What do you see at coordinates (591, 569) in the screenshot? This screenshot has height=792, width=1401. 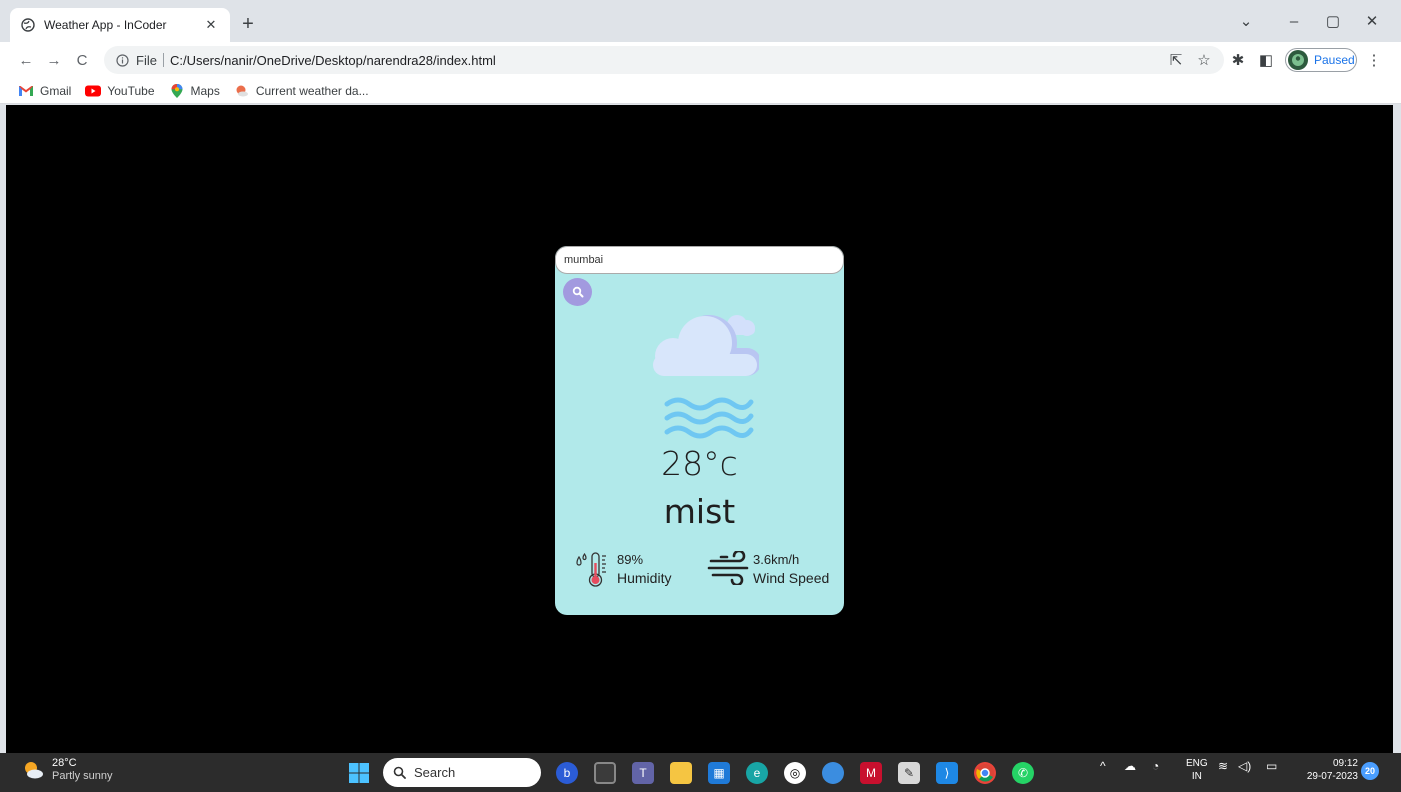 I see `humidity-thermometer-icon` at bounding box center [591, 569].